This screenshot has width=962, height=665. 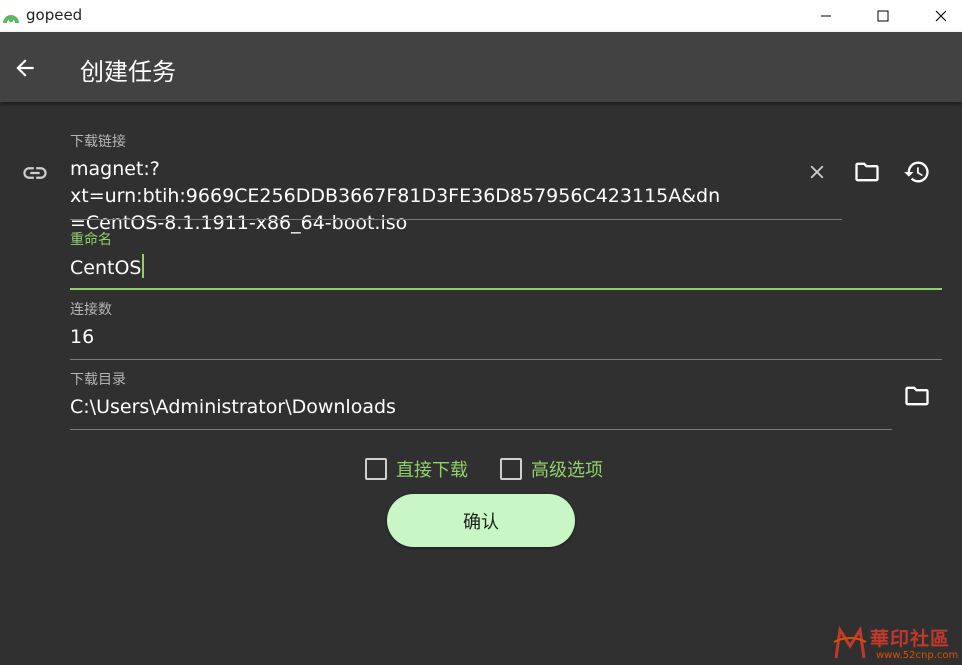 I want to click on gopeed-logo-icon, so click(x=11, y=19).